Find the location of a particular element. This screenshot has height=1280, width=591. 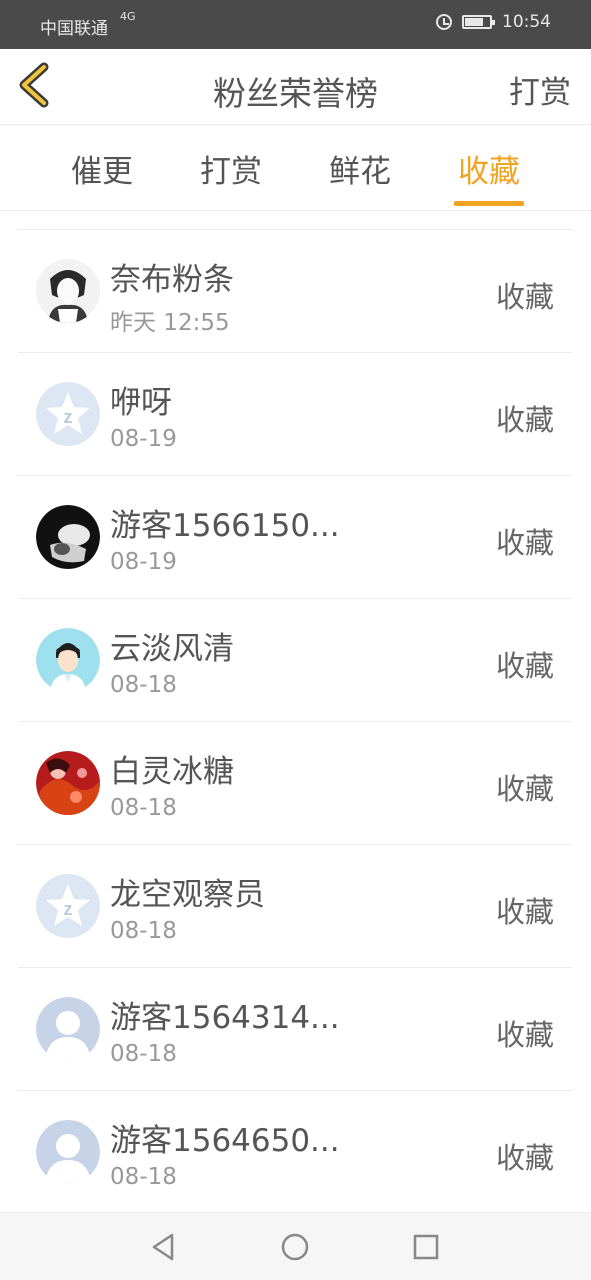

alarm-icon is located at coordinates (444, 22).